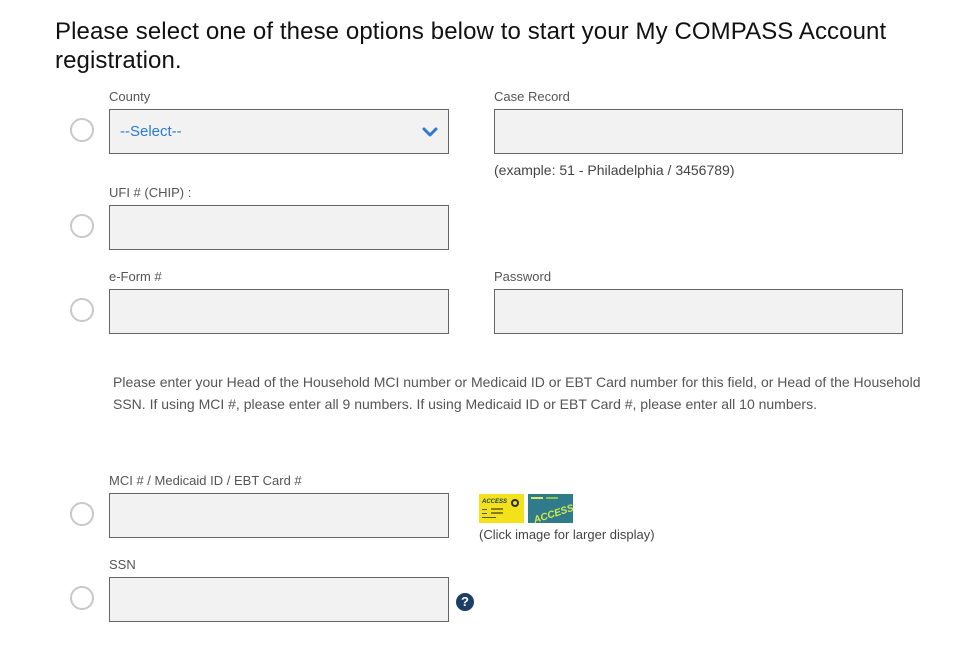 This screenshot has width=963, height=670. I want to click on ssn-label: SSN, so click(122, 564).